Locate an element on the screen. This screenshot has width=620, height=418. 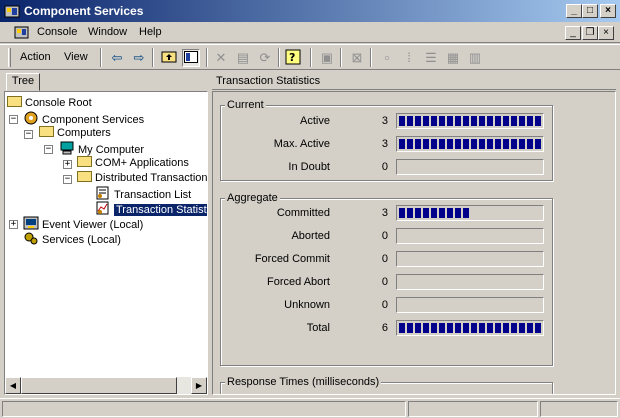
list-view-icon: ☰ is located at coordinates (431, 58).